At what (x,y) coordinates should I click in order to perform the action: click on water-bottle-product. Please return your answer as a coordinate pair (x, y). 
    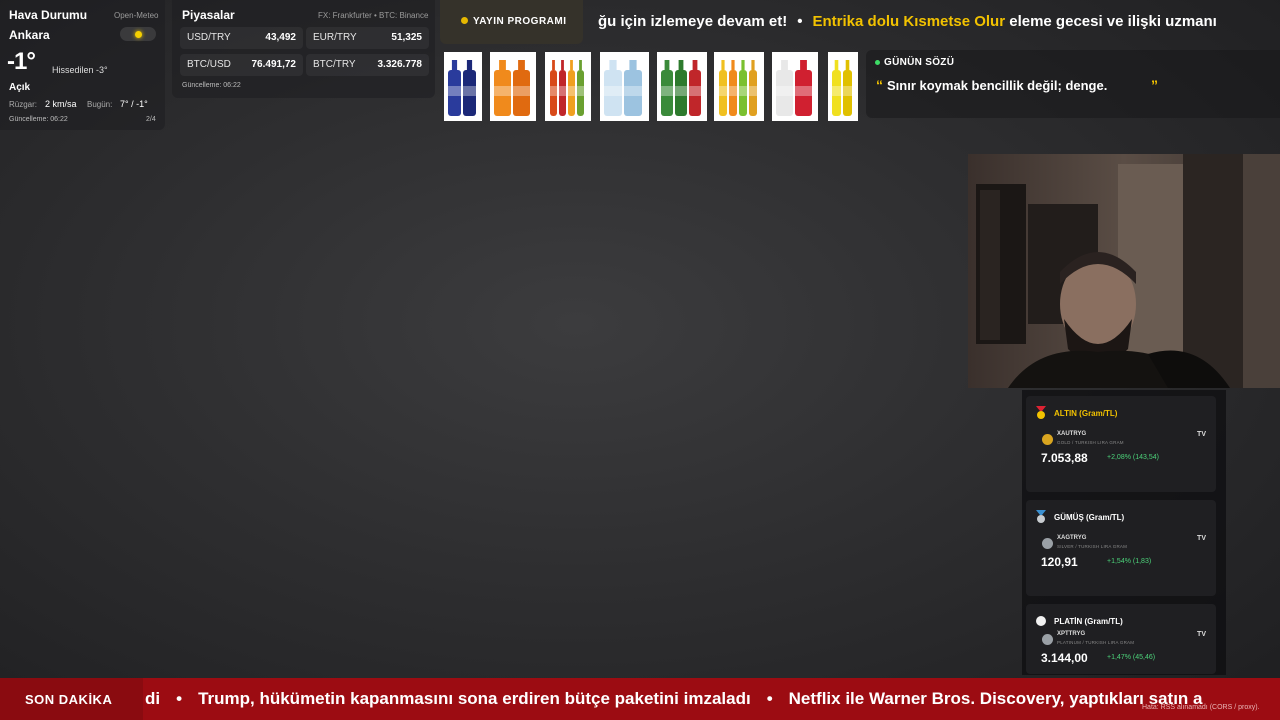
    Looking at the image, I should click on (624, 86).